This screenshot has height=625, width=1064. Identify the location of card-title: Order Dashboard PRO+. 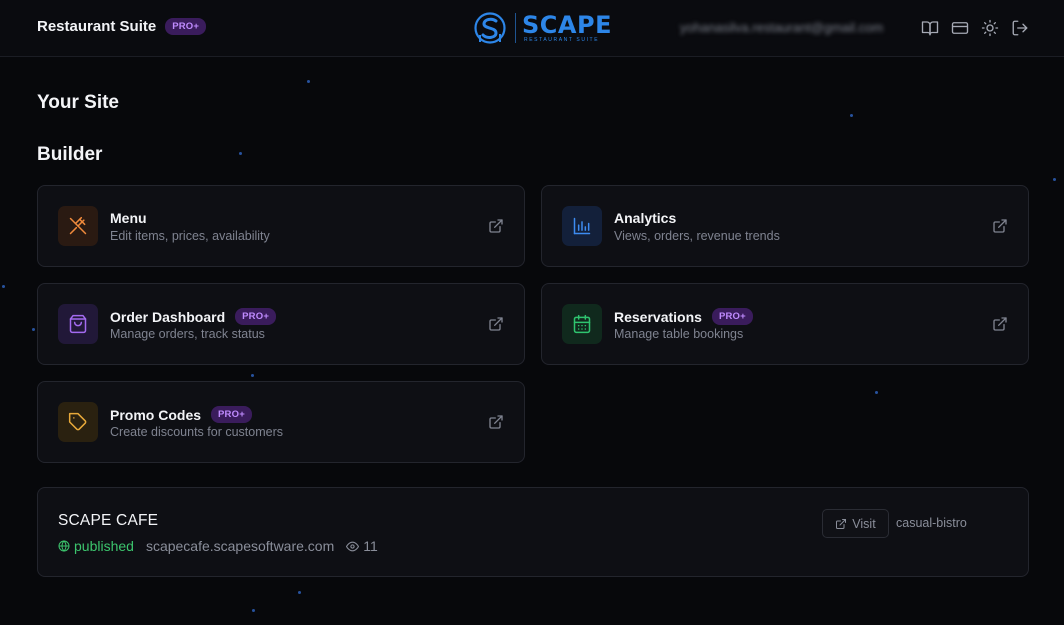
(193, 316).